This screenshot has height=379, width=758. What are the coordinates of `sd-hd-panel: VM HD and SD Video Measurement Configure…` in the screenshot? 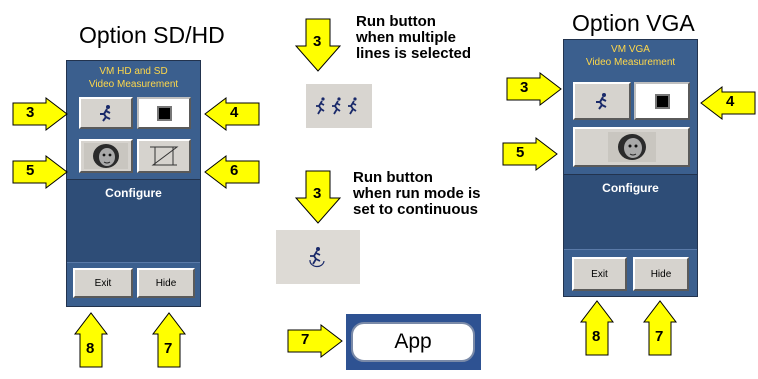 It's located at (133, 183).